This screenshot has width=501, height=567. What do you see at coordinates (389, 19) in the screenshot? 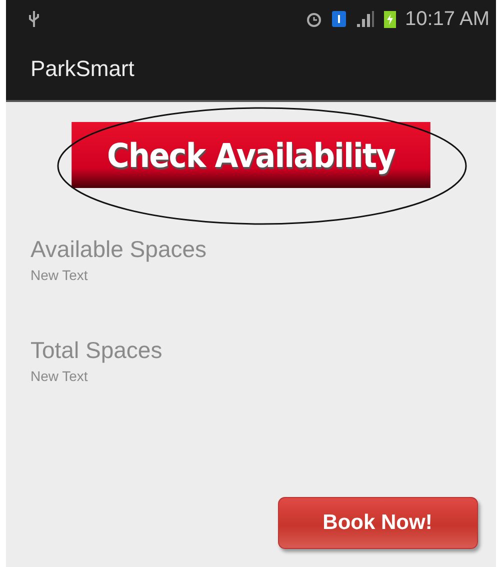
I see `battery-icon` at bounding box center [389, 19].